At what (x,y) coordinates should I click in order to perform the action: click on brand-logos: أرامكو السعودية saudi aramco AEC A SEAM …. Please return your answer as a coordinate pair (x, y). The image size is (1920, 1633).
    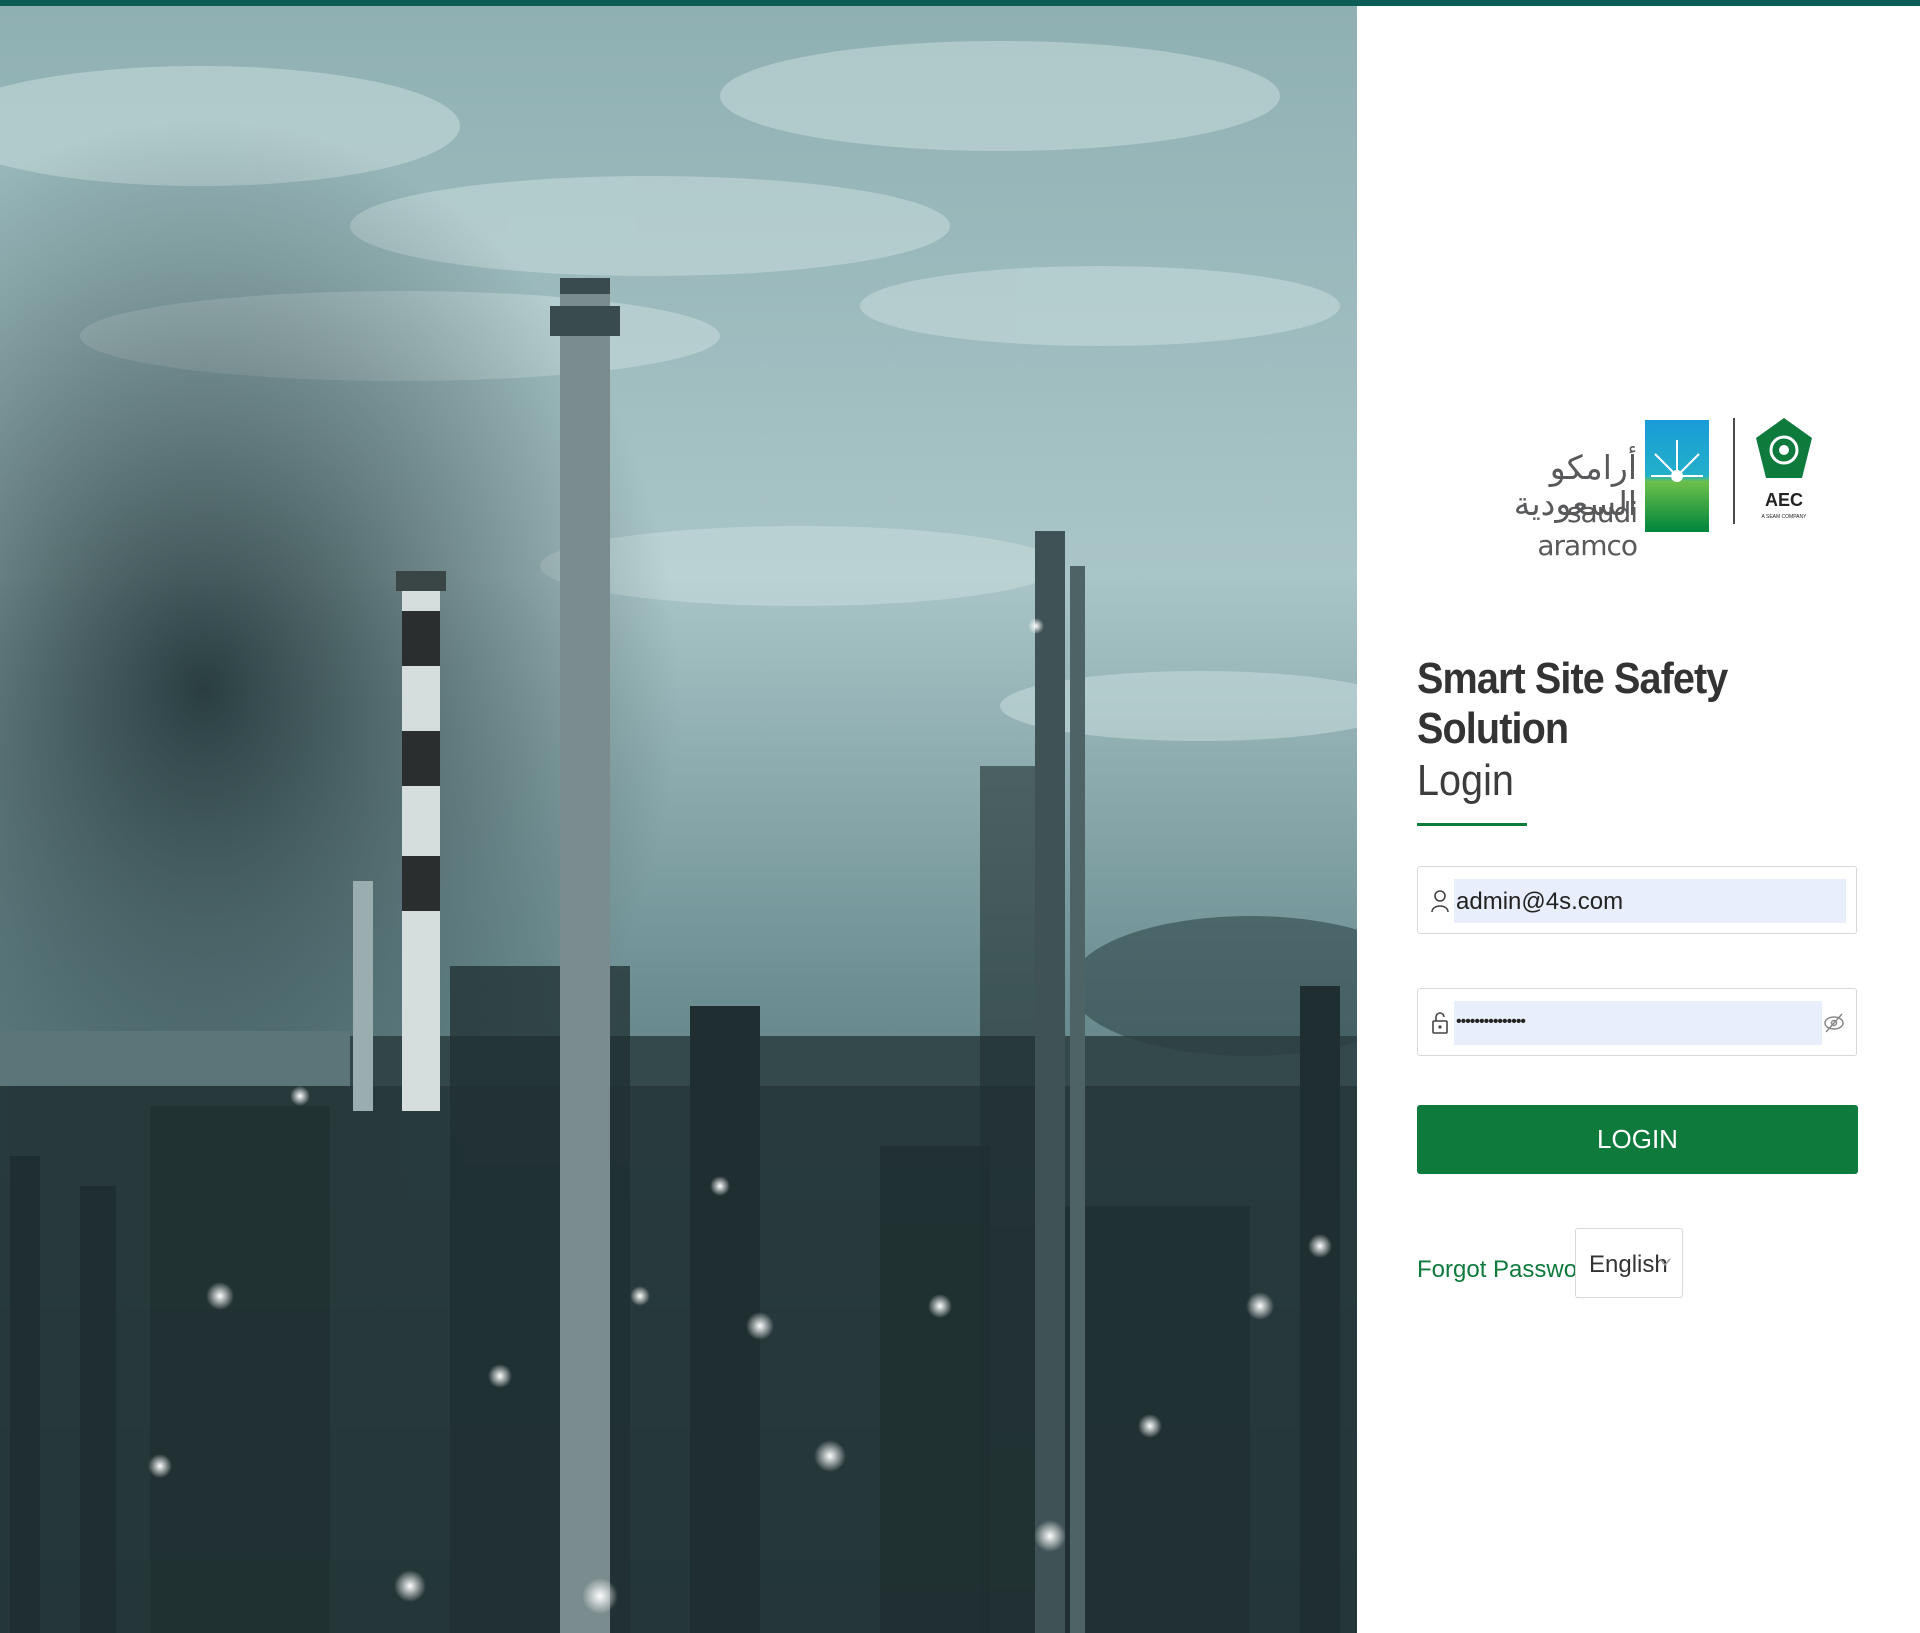
    Looking at the image, I should click on (1647, 487).